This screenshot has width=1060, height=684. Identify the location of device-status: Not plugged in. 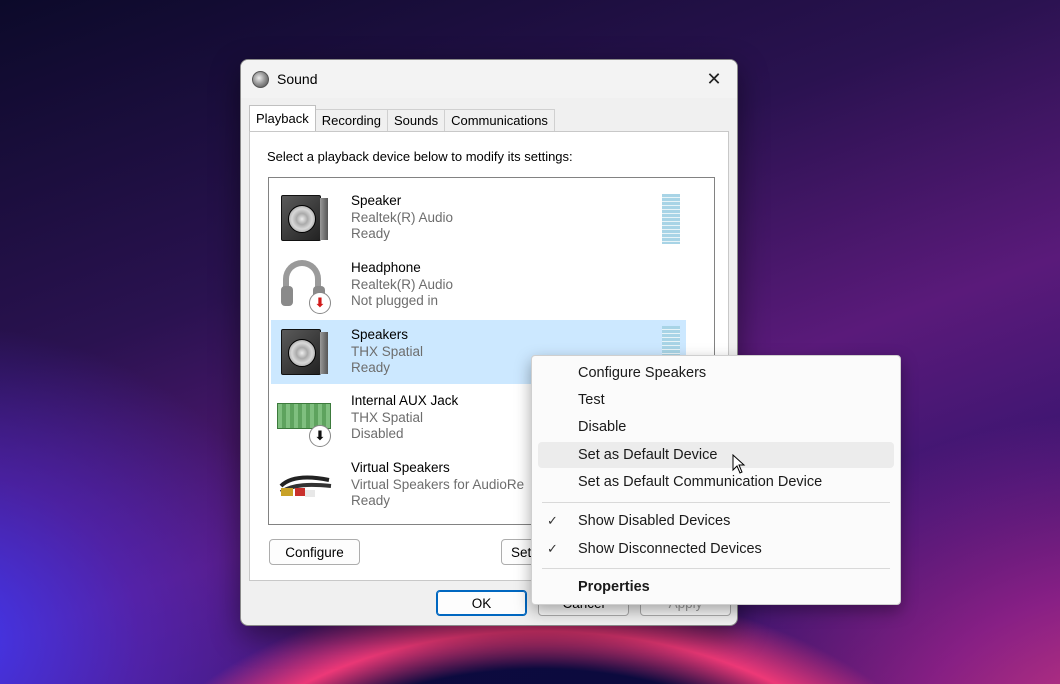
(395, 301).